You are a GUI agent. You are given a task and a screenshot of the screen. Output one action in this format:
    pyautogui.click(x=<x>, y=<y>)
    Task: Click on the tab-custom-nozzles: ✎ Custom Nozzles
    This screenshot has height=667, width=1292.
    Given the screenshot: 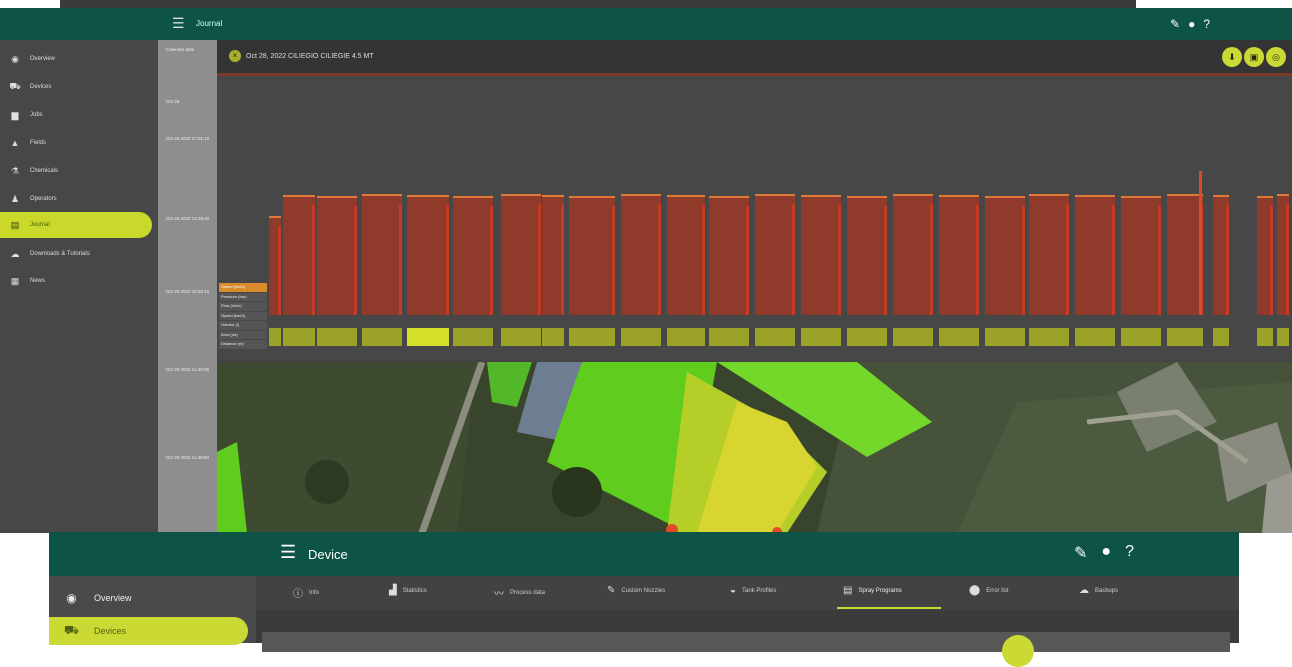 What is the action you would take?
    pyautogui.click(x=636, y=590)
    